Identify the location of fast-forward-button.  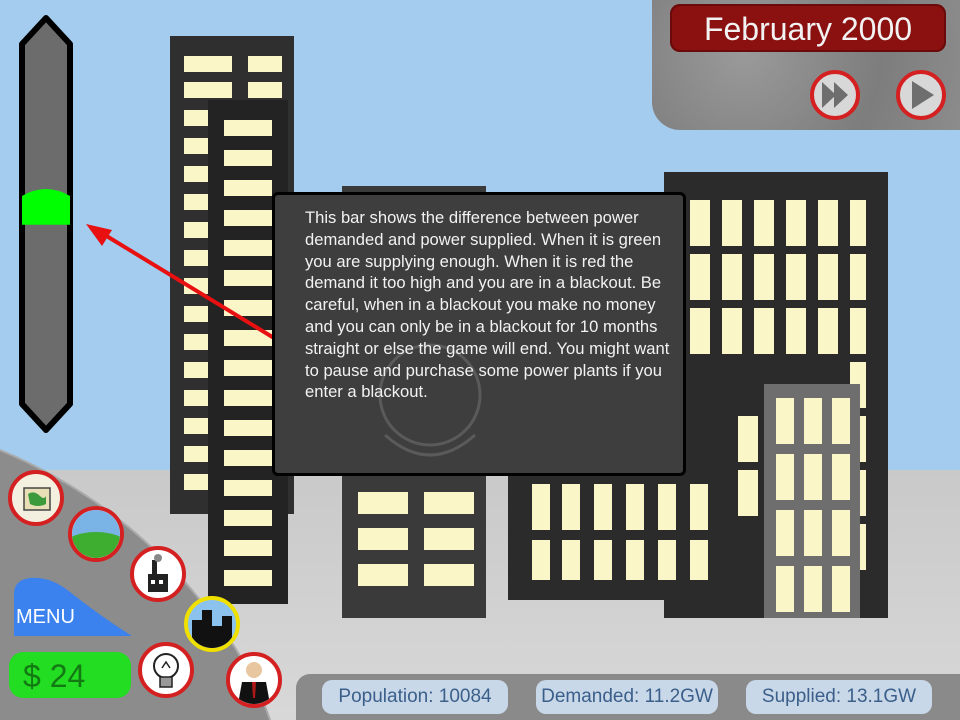
(835, 95).